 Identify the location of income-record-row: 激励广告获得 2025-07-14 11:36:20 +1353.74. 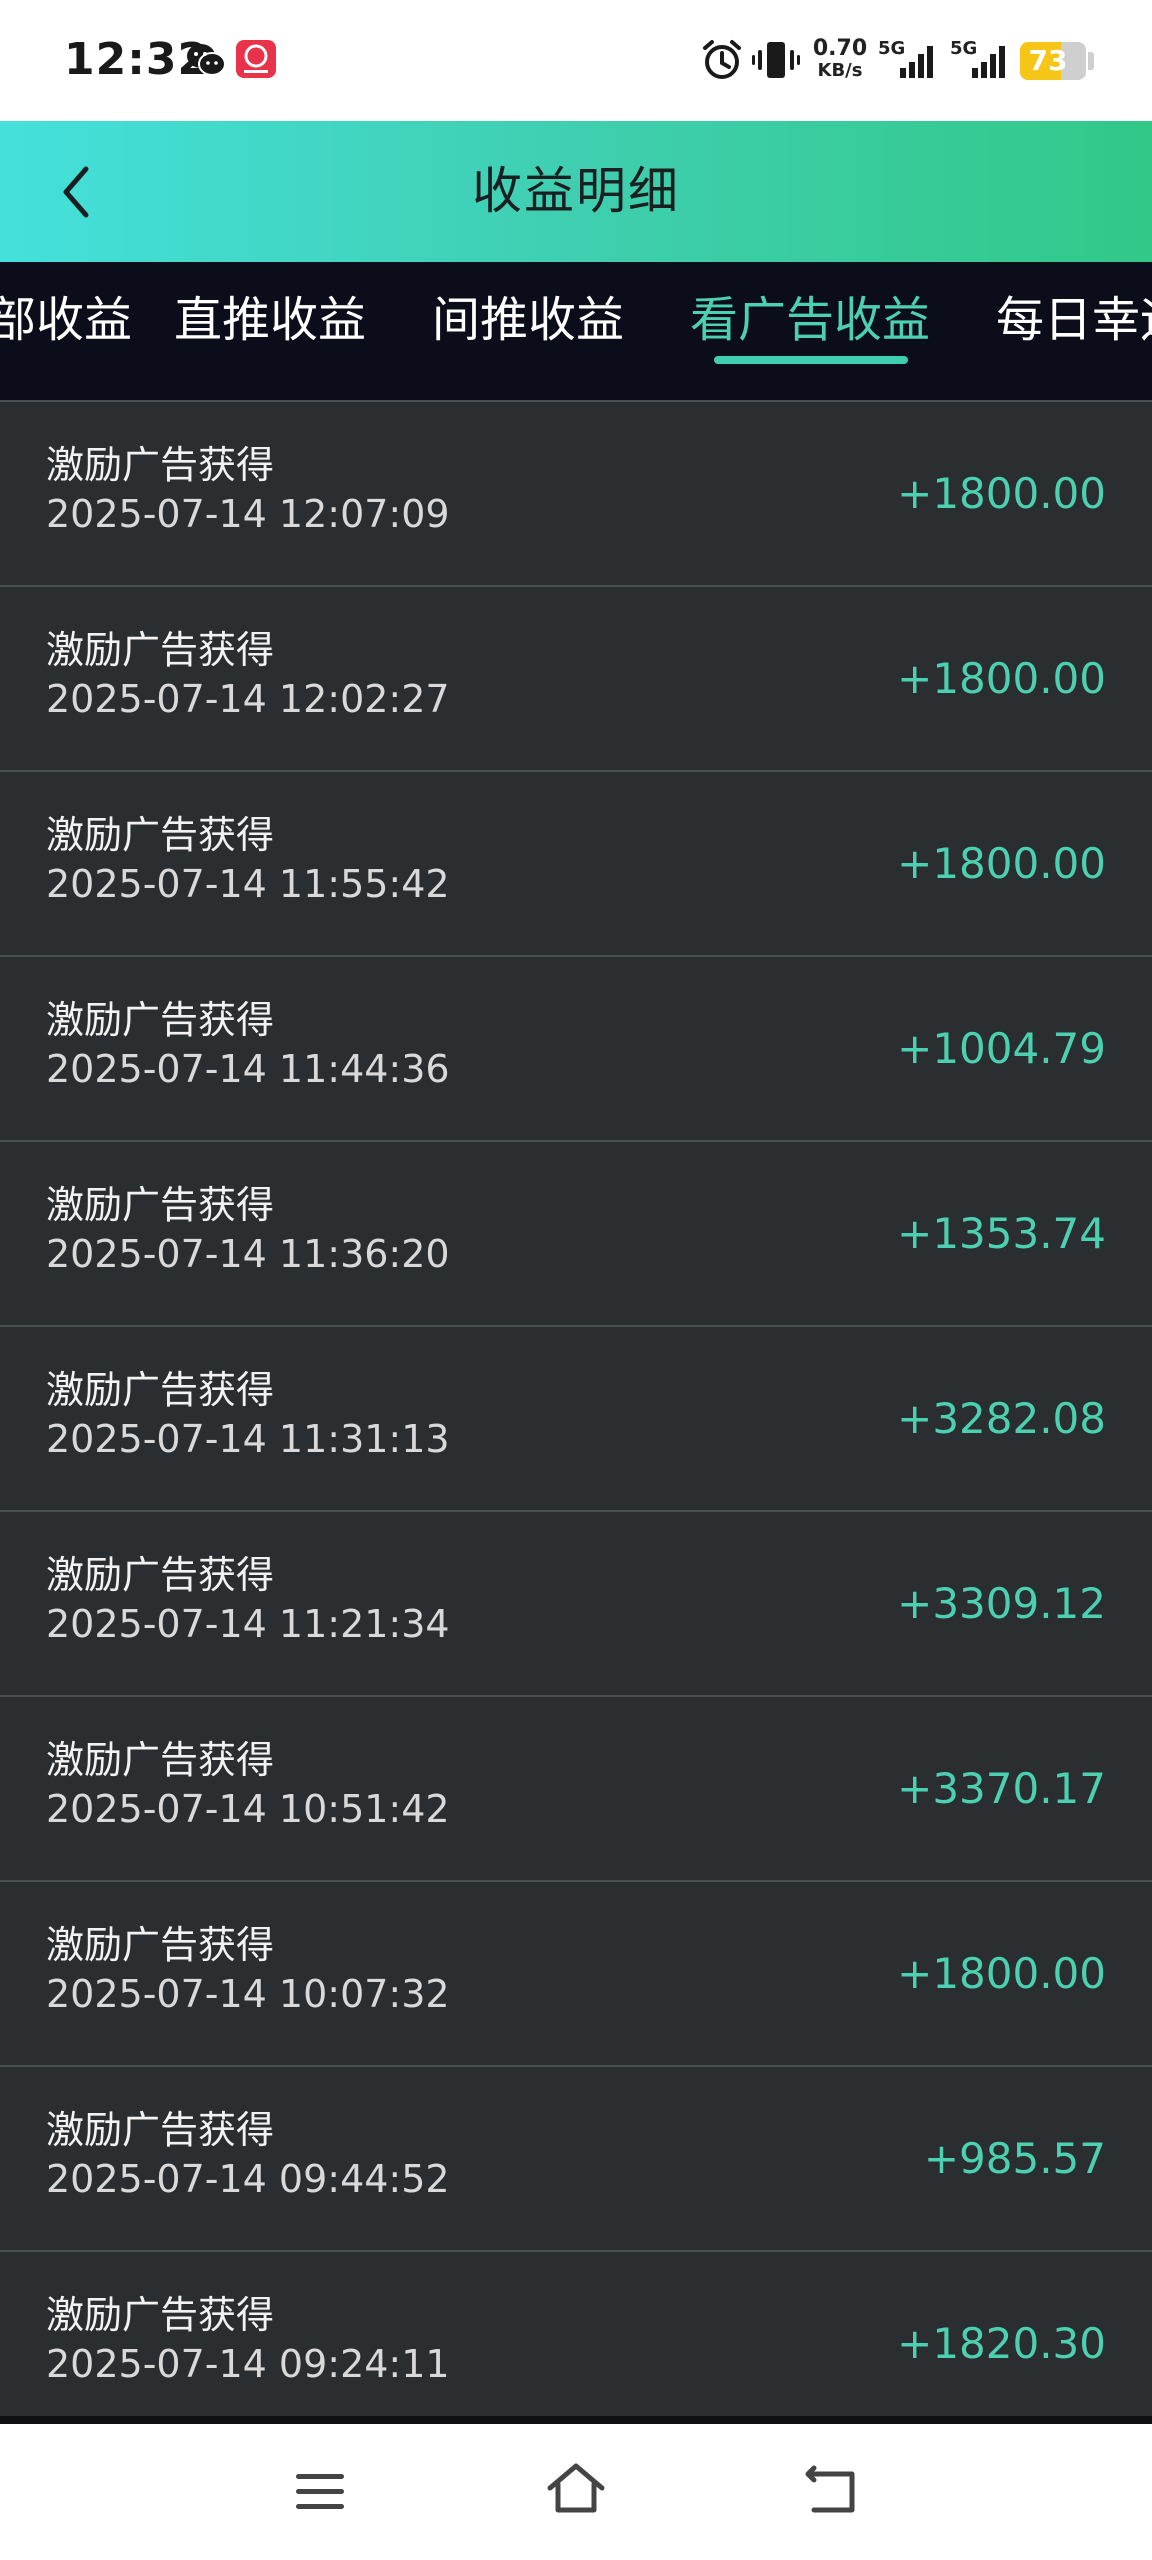
(576, 1232).